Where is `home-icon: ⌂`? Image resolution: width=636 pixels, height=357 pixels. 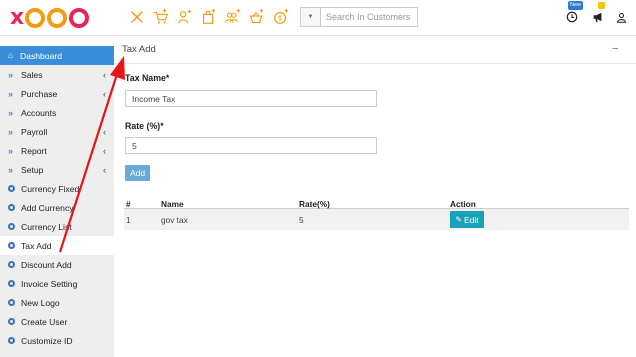 home-icon: ⌂ is located at coordinates (10, 55).